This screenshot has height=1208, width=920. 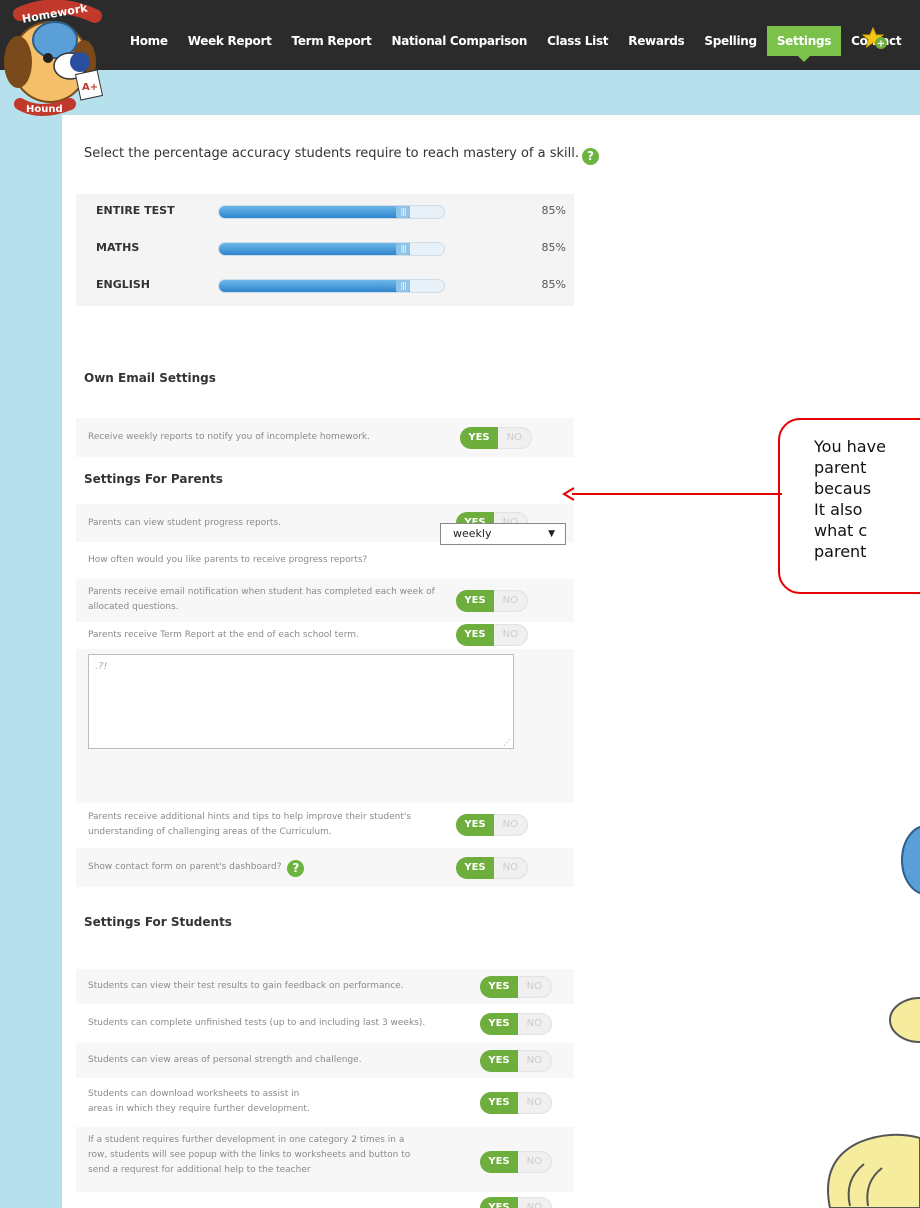 What do you see at coordinates (325, 1200) in the screenshot?
I see `setting-row-student: YES NO` at bounding box center [325, 1200].